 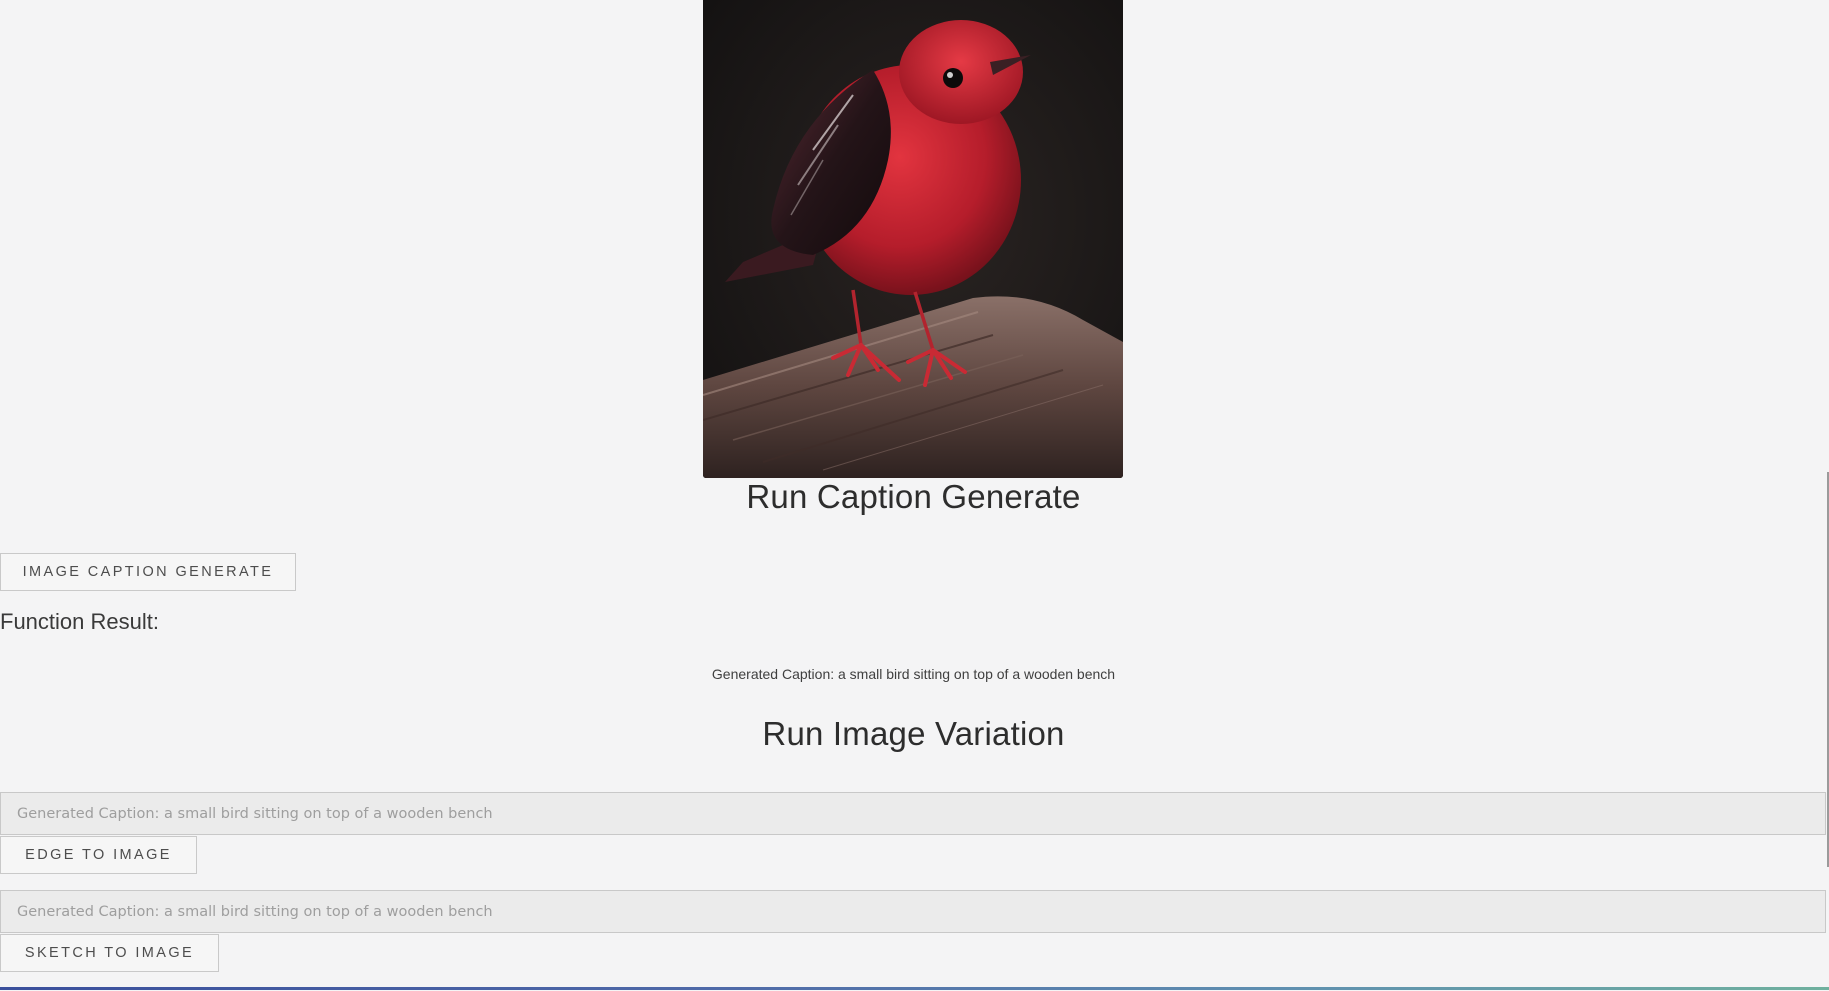 I want to click on image-caption-generate-button: IMAGE CAPTION GENERATE, so click(x=148, y=572).